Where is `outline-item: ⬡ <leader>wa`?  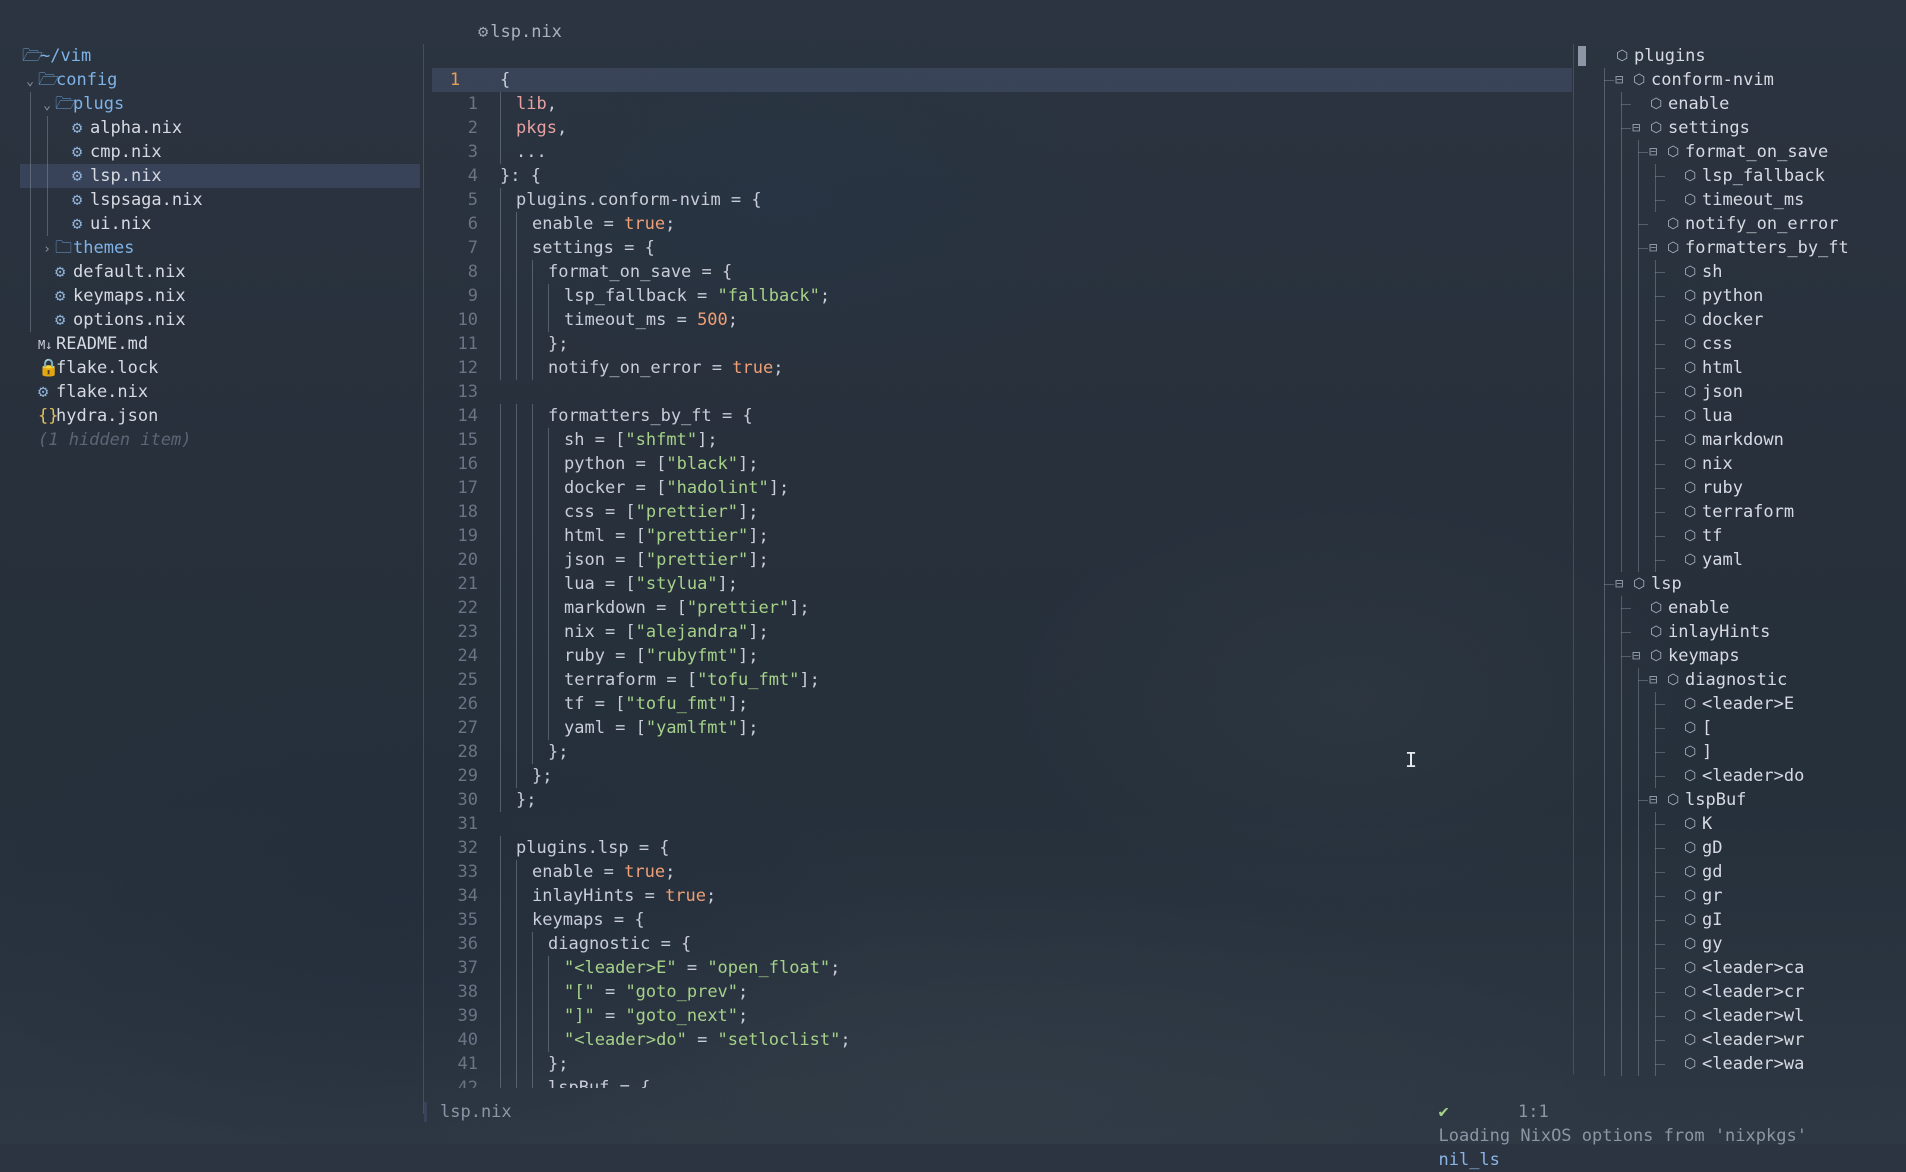 outline-item: ⬡ <leader>wa is located at coordinates (1749, 1064).